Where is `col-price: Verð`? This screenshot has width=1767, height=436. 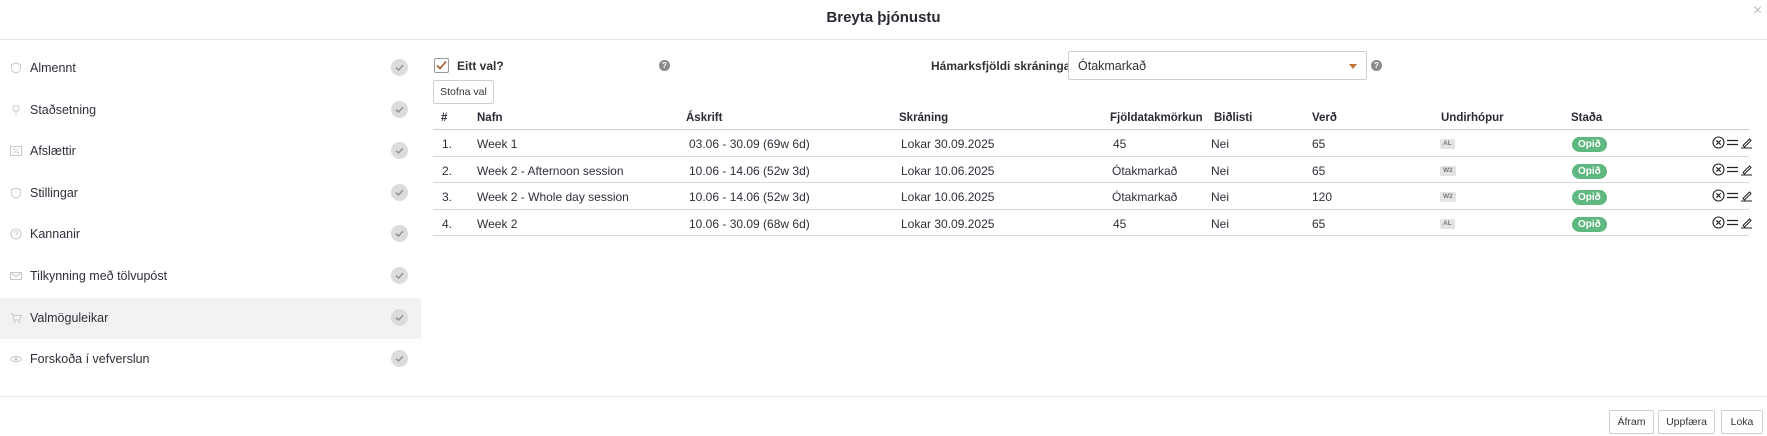 col-price: Verð is located at coordinates (1324, 118).